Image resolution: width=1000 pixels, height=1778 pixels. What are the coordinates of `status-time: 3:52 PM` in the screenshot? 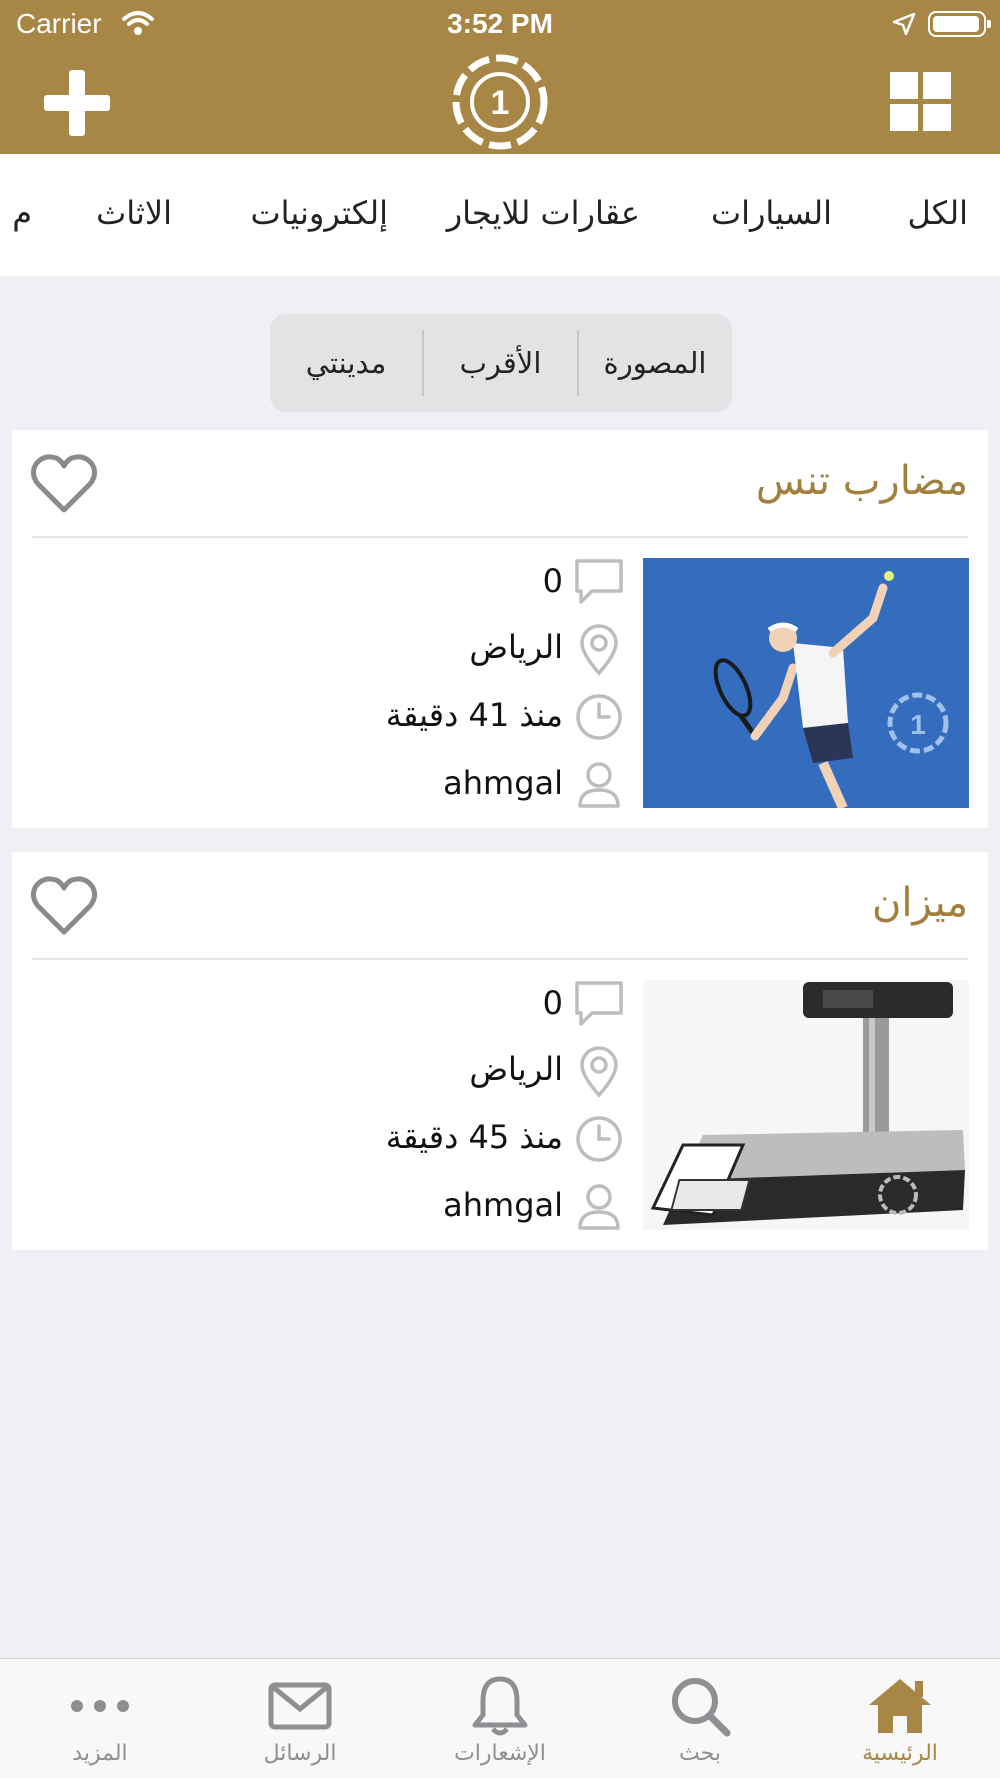 It's located at (500, 23).